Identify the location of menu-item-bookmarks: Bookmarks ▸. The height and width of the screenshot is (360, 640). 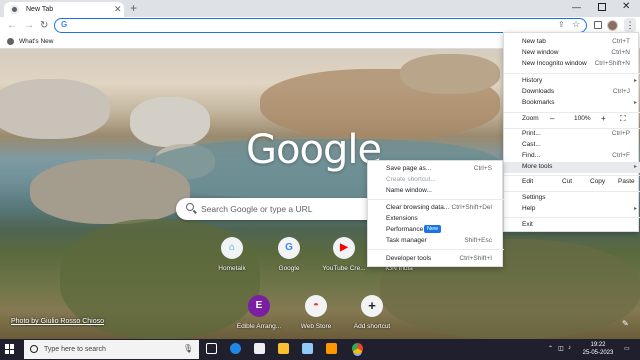
(572, 103).